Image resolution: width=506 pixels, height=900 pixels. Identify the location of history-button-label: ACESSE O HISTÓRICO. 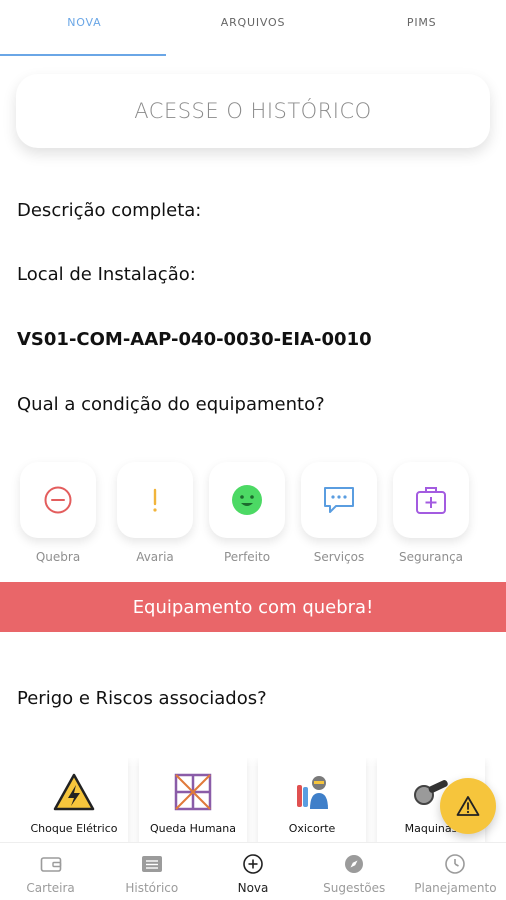
(253, 111).